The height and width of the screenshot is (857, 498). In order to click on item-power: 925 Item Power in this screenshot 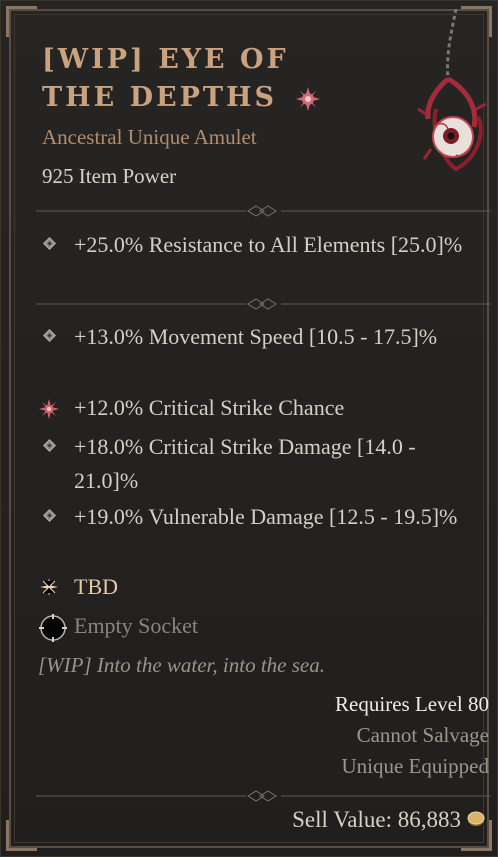, I will do `click(109, 176)`.